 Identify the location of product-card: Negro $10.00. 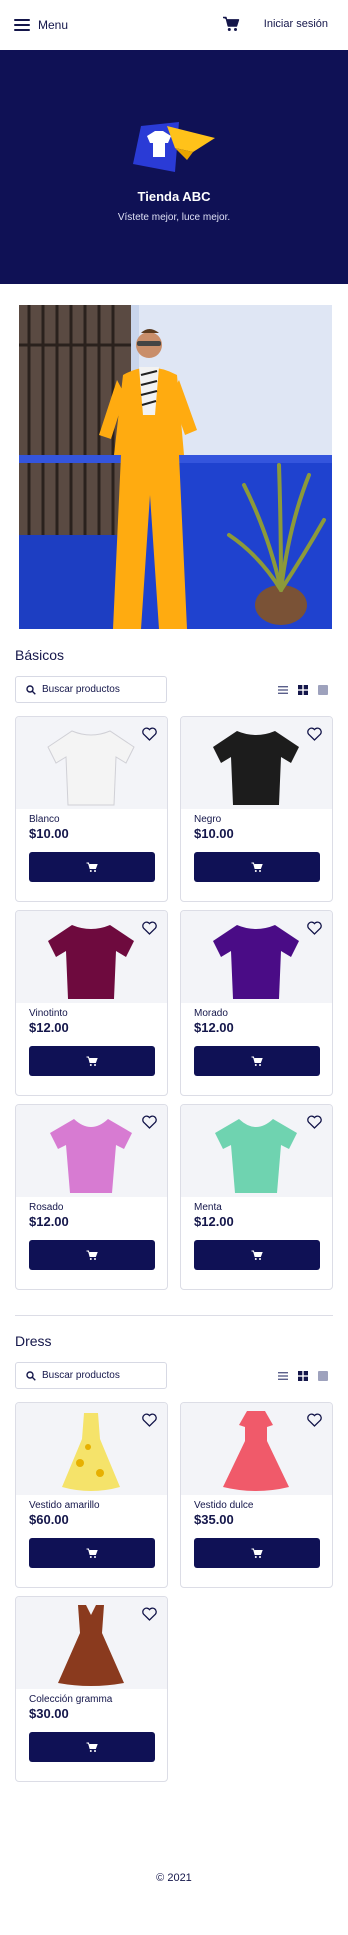
(256, 809).